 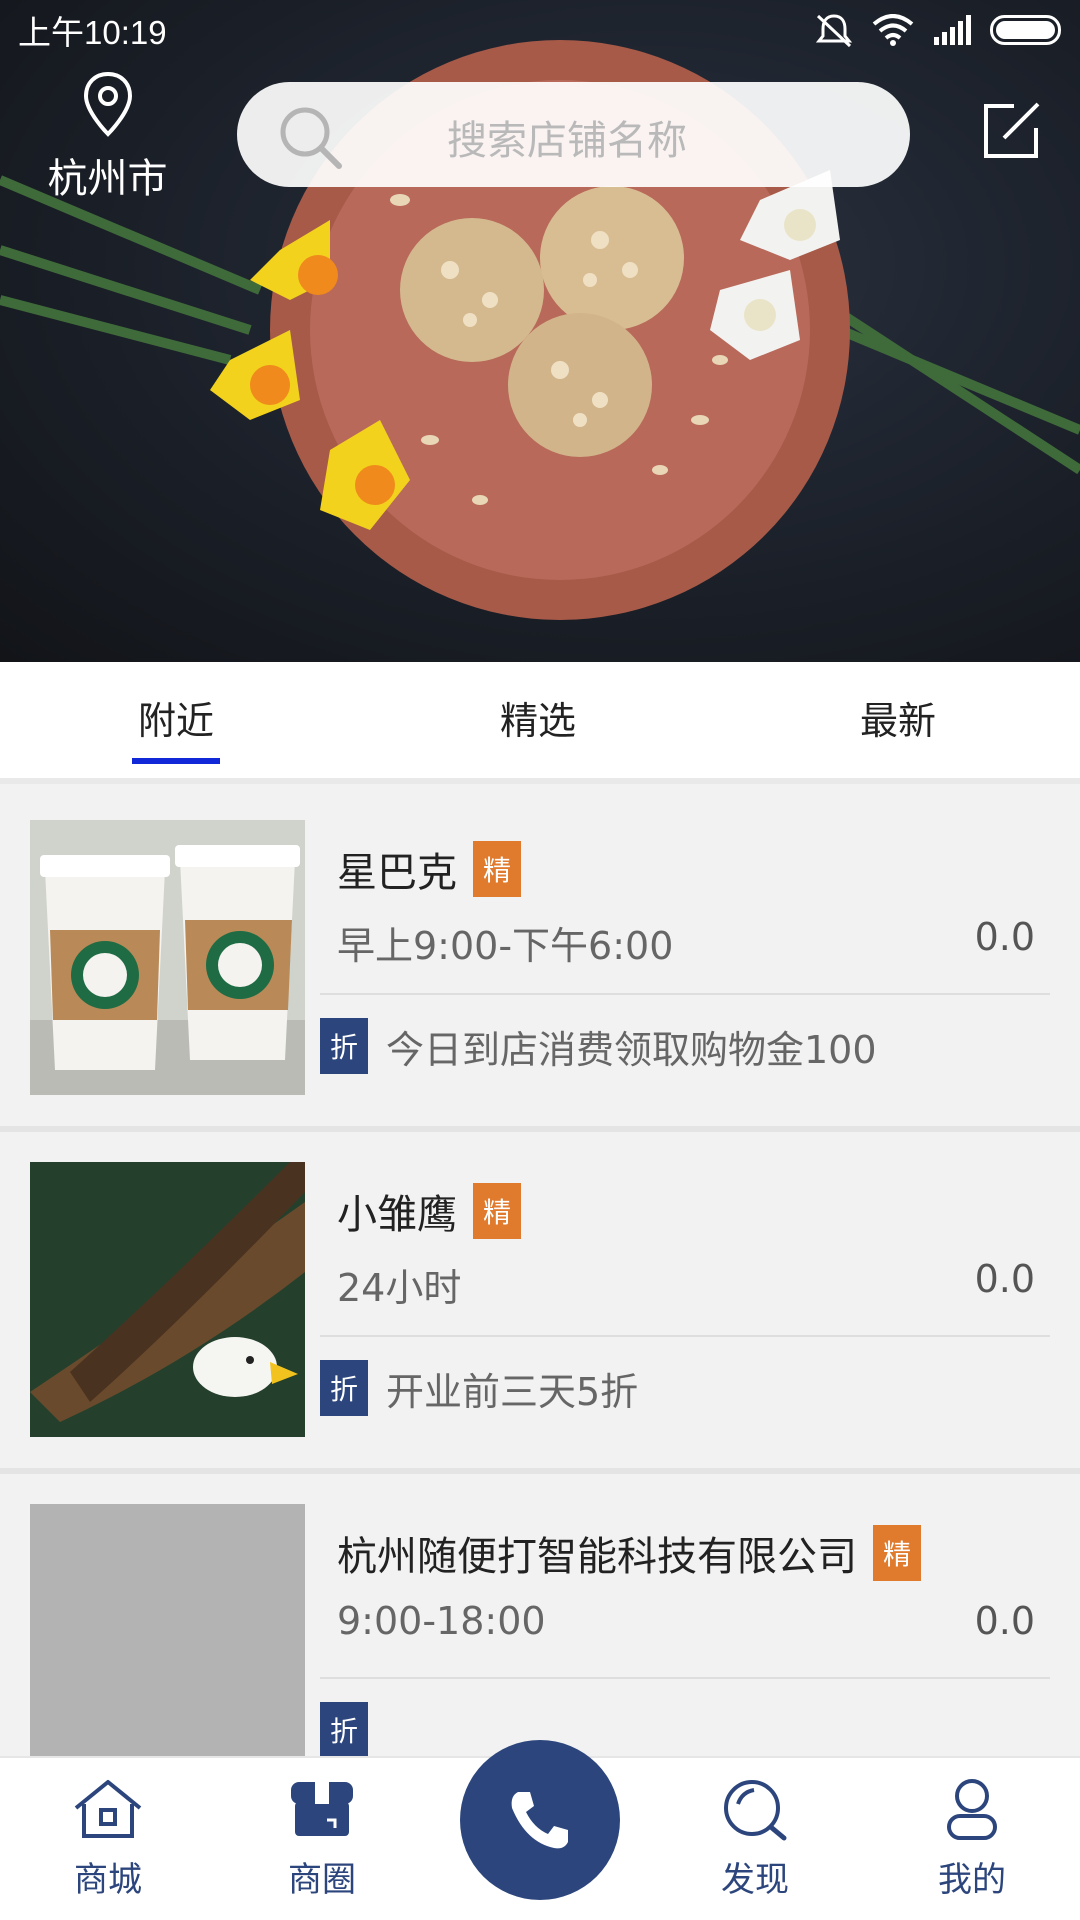 I want to click on location-pin-icon, so click(x=107, y=104).